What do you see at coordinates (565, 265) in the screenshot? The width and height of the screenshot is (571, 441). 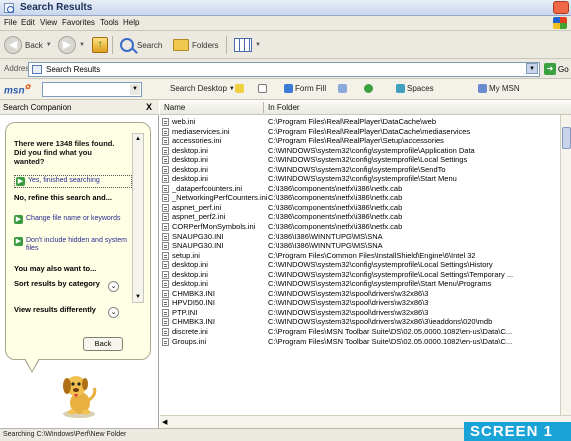 I see `vertical-scrollbar` at bounding box center [565, 265].